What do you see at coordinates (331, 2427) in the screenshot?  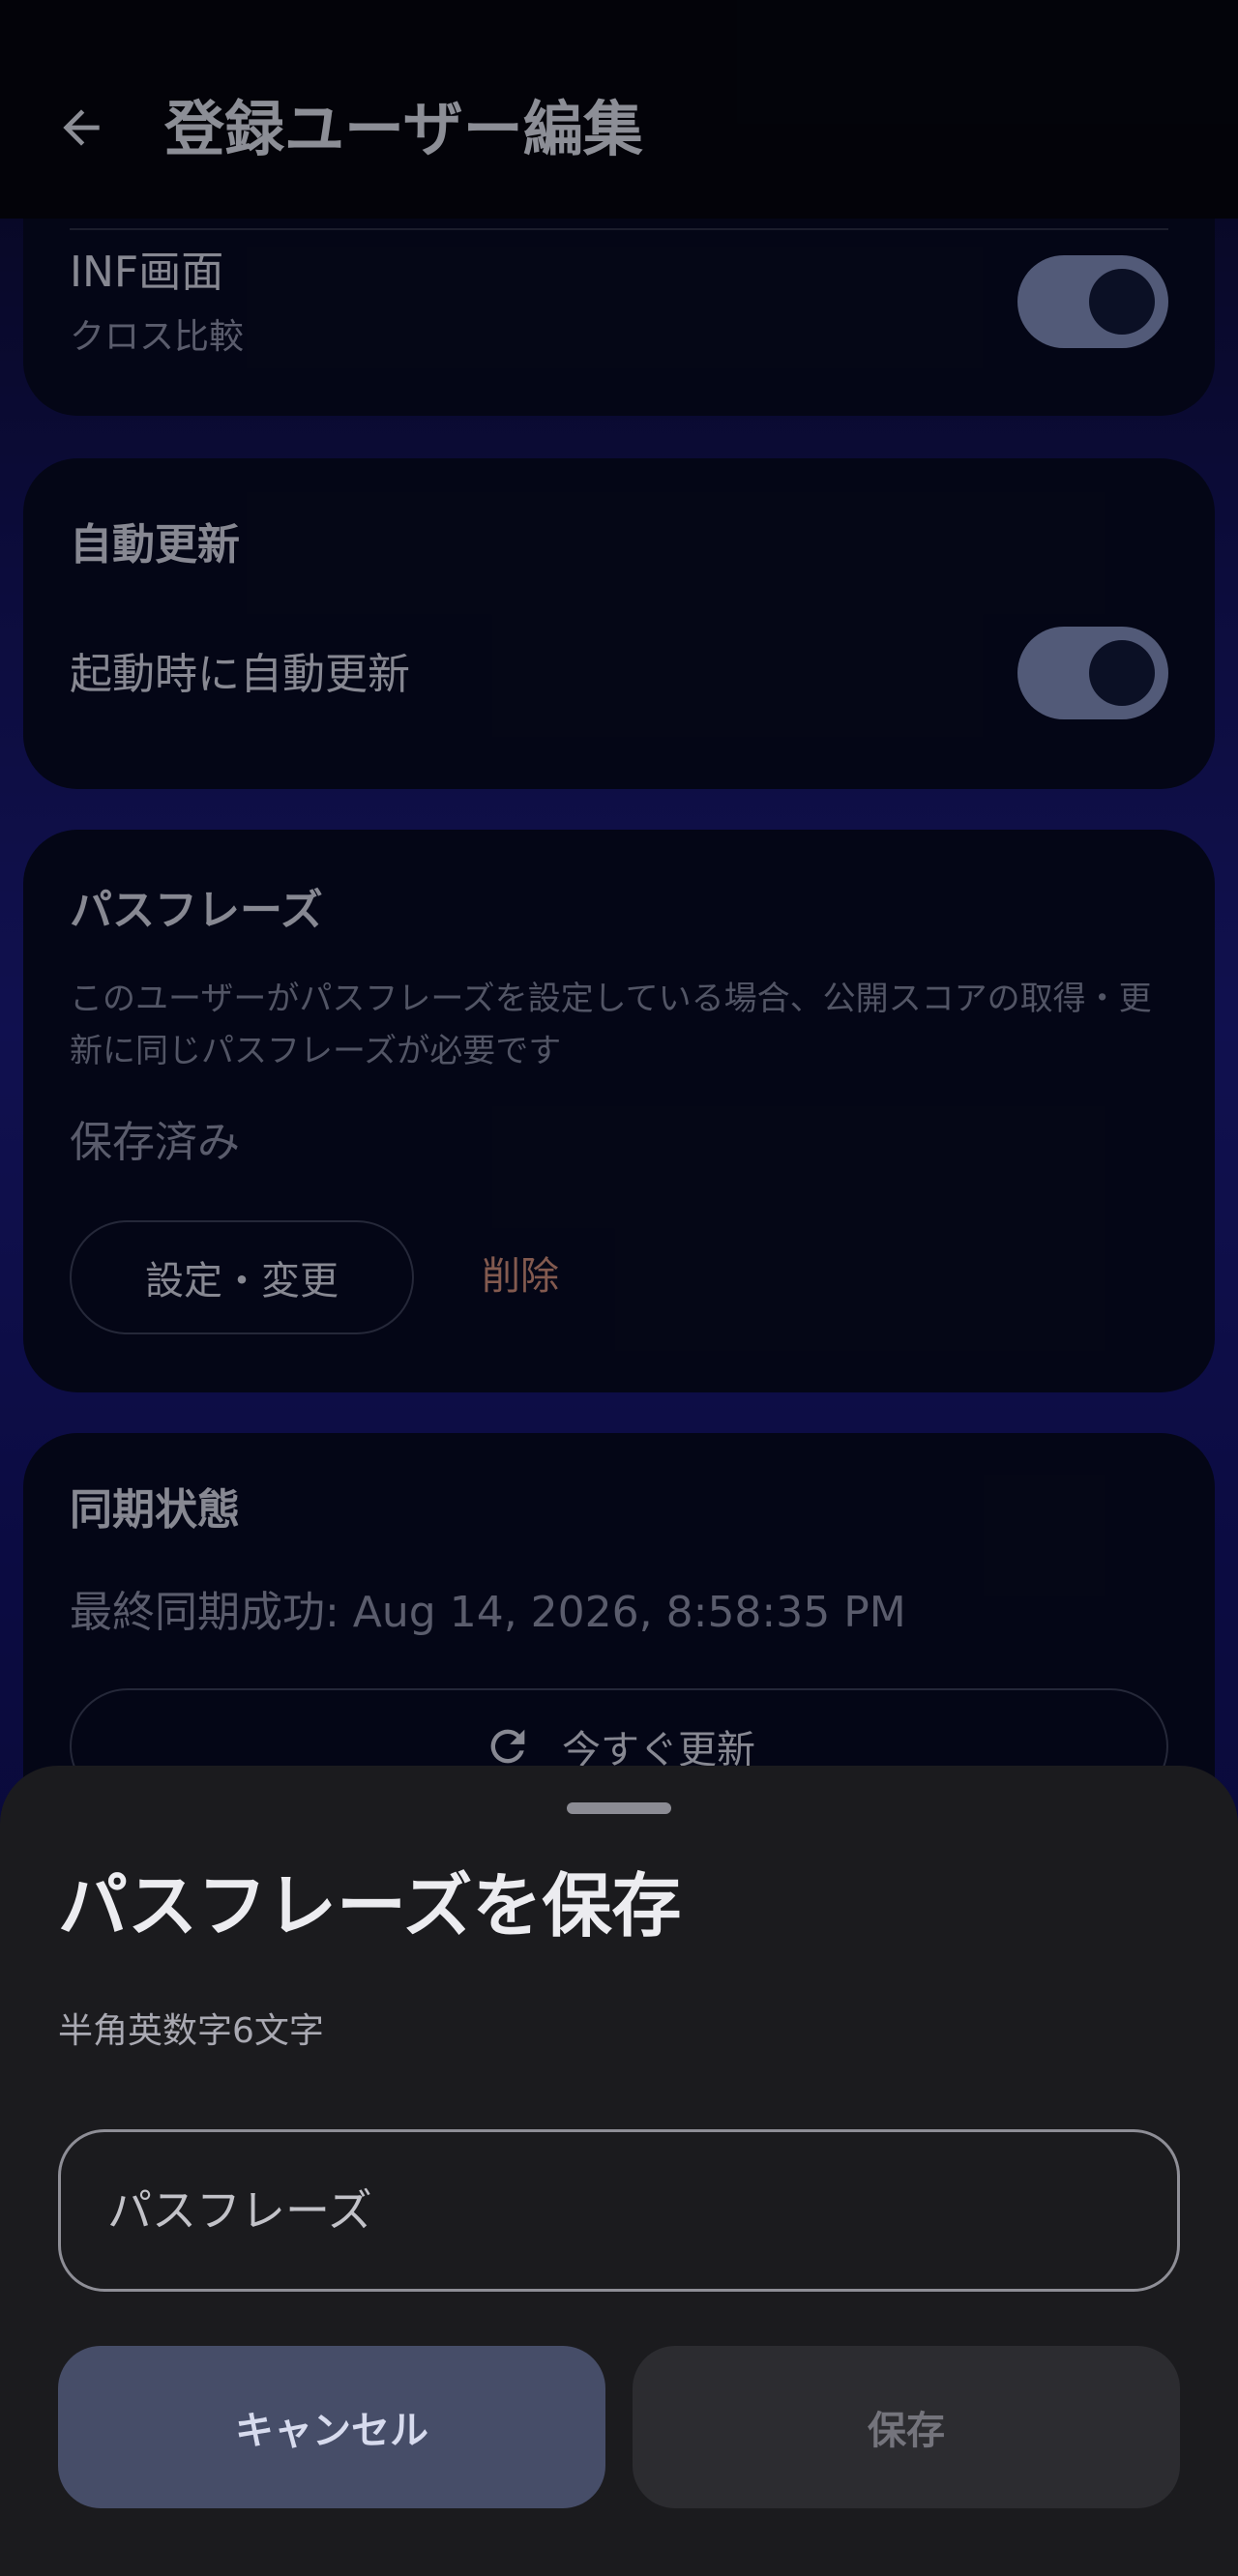 I see `cancel-button: キャンセル` at bounding box center [331, 2427].